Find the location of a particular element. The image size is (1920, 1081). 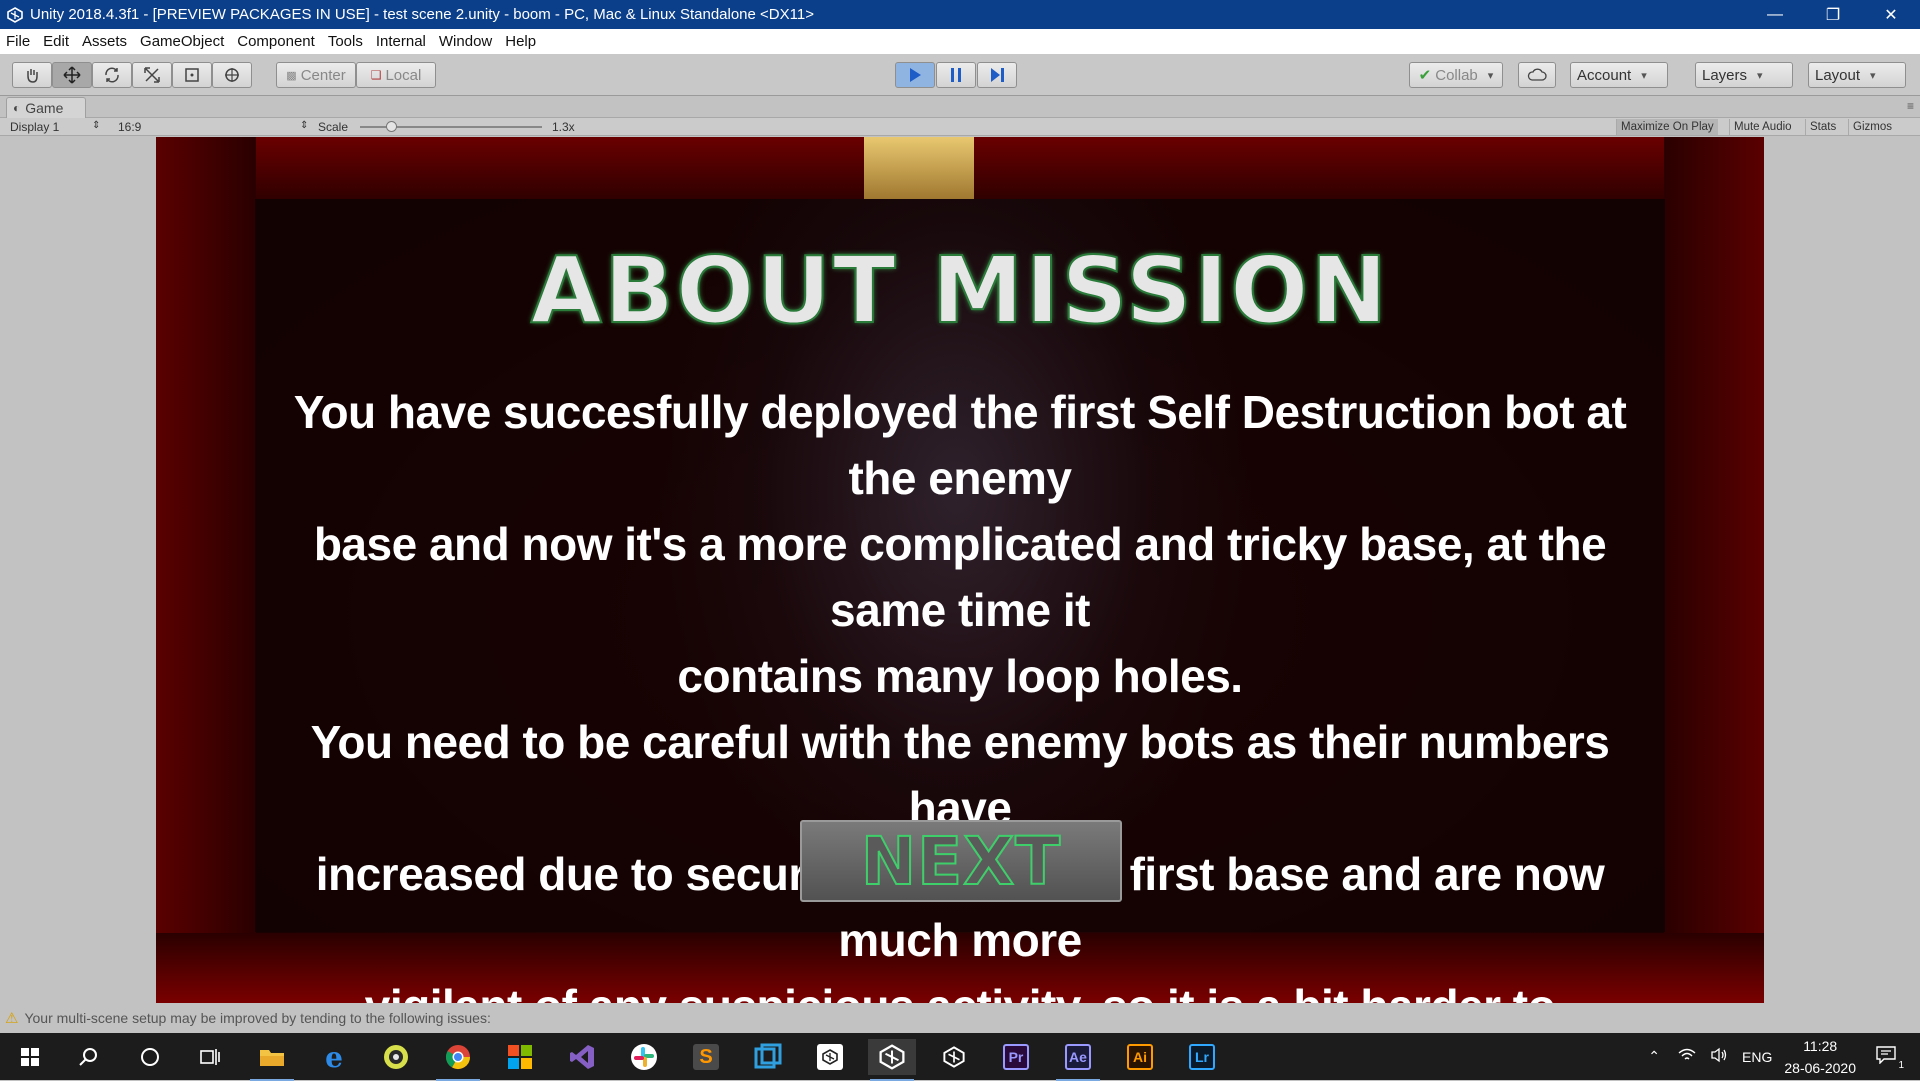

chrome-icon is located at coordinates (458, 1060).